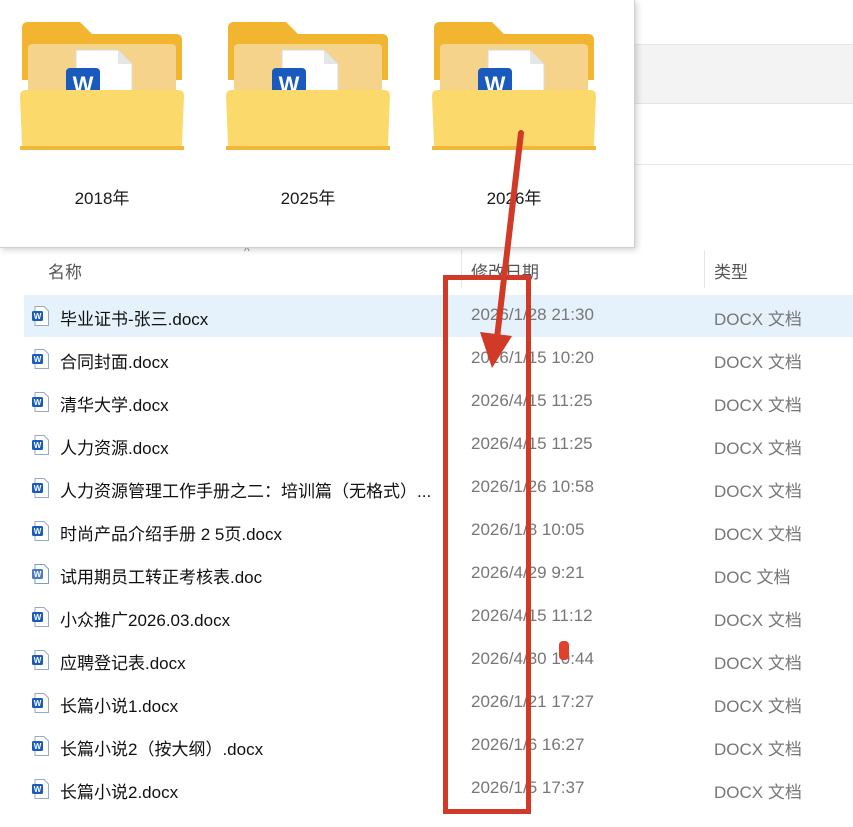 Image resolution: width=853 pixels, height=827 pixels. I want to click on file-name: 合同封面.docx, so click(114, 362).